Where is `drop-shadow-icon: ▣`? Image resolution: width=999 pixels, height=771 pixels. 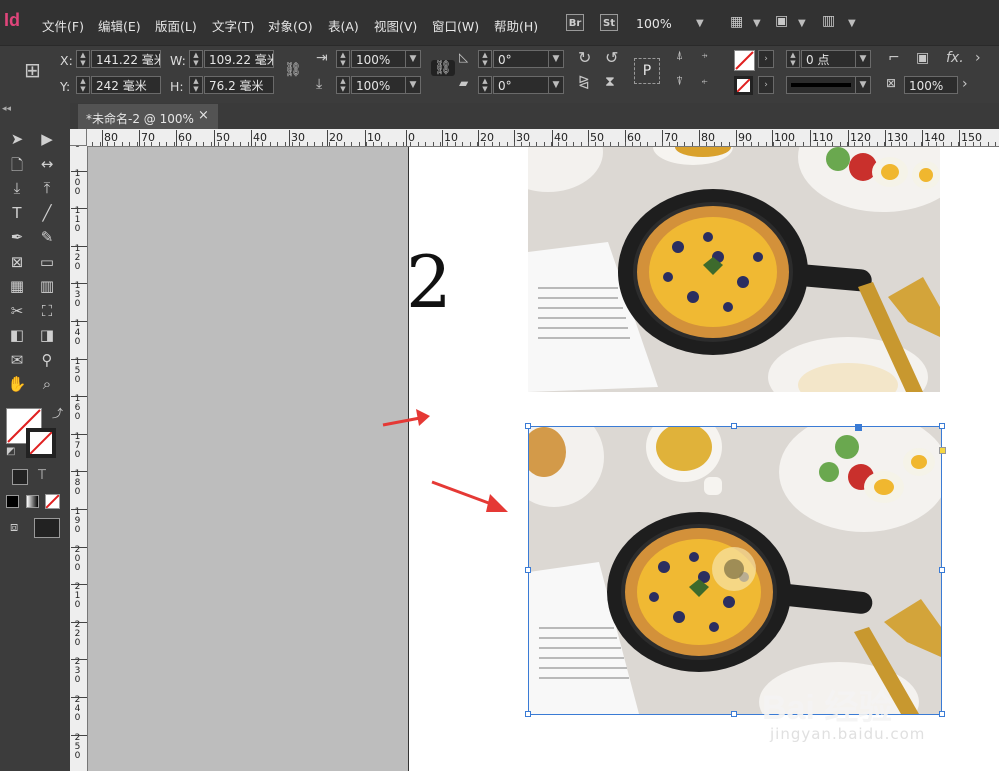
drop-shadow-icon: ▣ is located at coordinates (922, 58).